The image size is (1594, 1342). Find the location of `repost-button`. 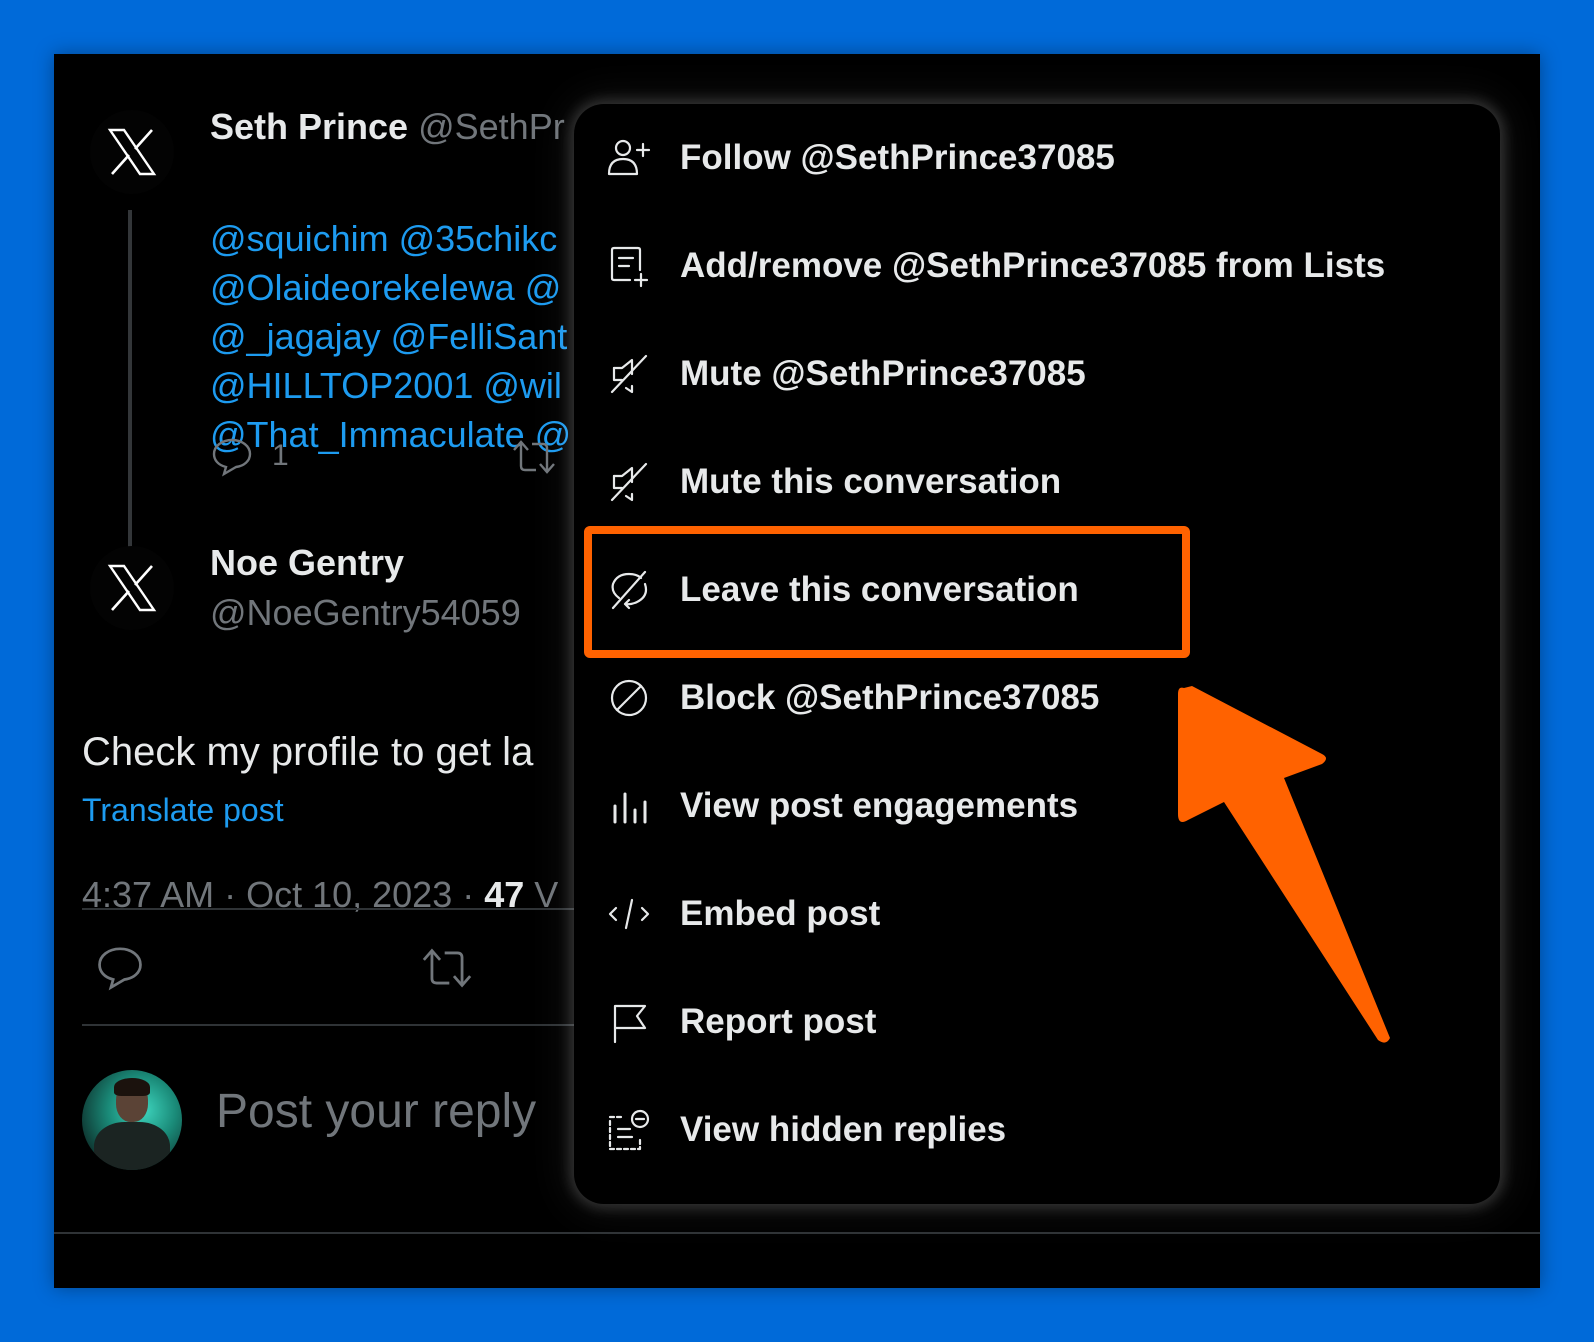

repost-button is located at coordinates (447, 968).